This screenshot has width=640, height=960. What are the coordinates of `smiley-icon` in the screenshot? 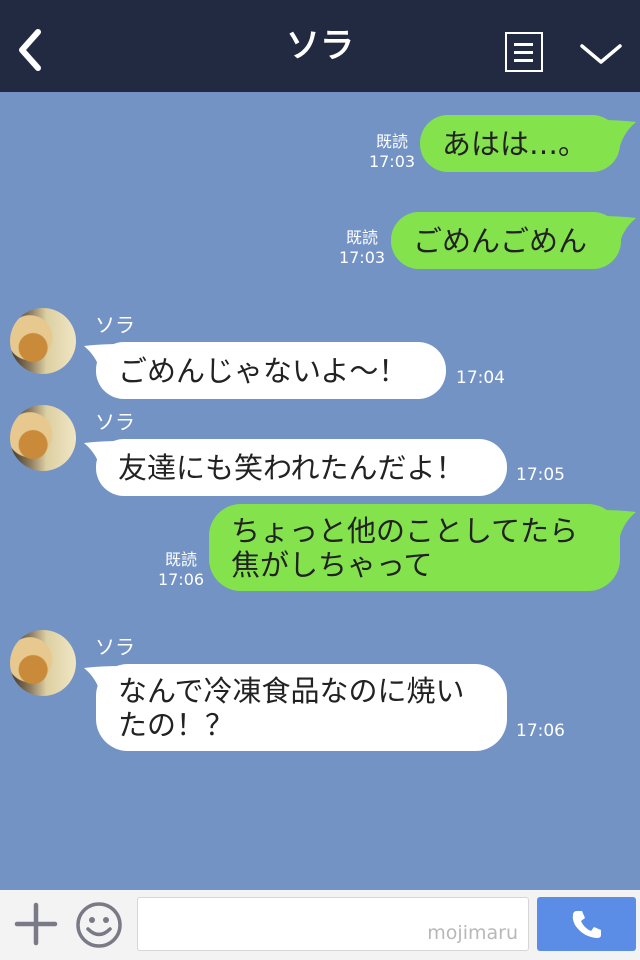 It's located at (99, 925).